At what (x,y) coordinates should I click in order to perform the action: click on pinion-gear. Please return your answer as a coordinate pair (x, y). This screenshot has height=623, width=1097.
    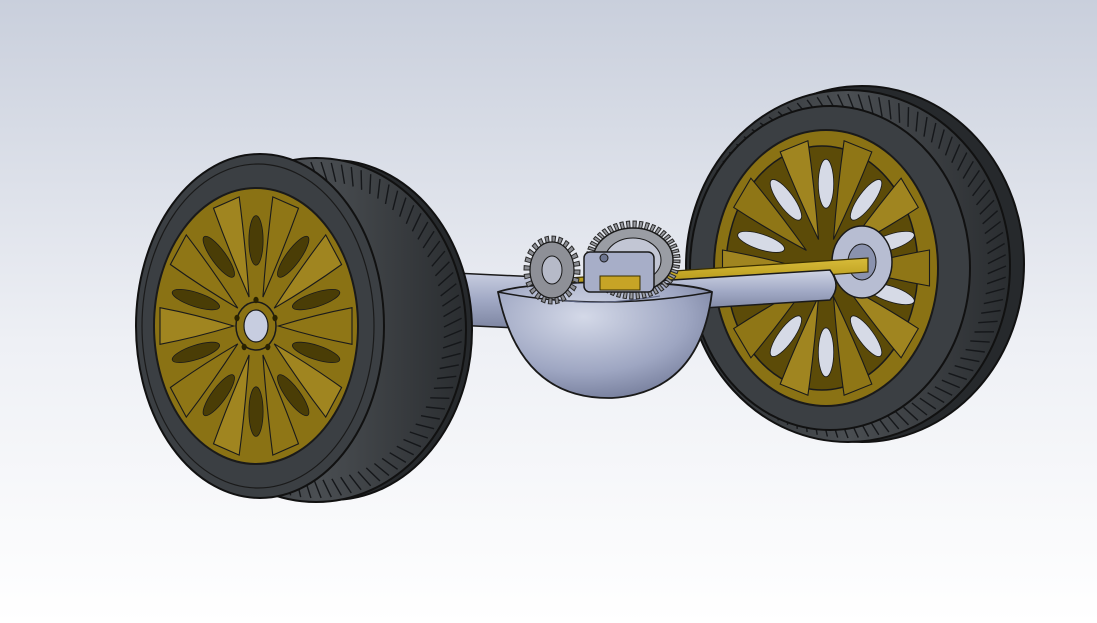
    Looking at the image, I should click on (552, 270).